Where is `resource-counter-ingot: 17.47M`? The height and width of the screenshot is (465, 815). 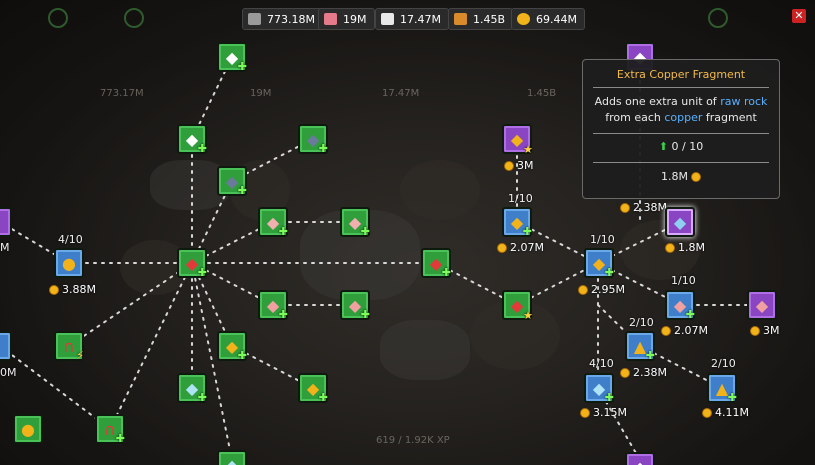 resource-counter-ingot: 17.47M is located at coordinates (412, 19).